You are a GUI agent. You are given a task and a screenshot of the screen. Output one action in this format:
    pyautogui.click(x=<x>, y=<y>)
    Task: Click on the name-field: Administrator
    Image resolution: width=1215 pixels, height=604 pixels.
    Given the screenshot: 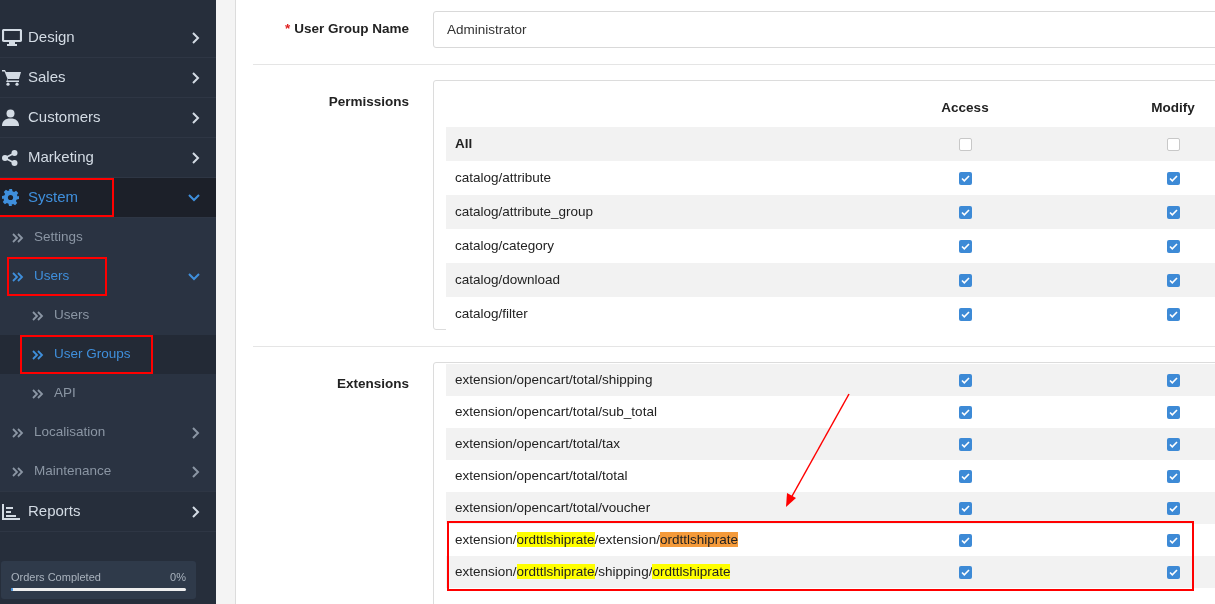 What is the action you would take?
    pyautogui.click(x=824, y=29)
    